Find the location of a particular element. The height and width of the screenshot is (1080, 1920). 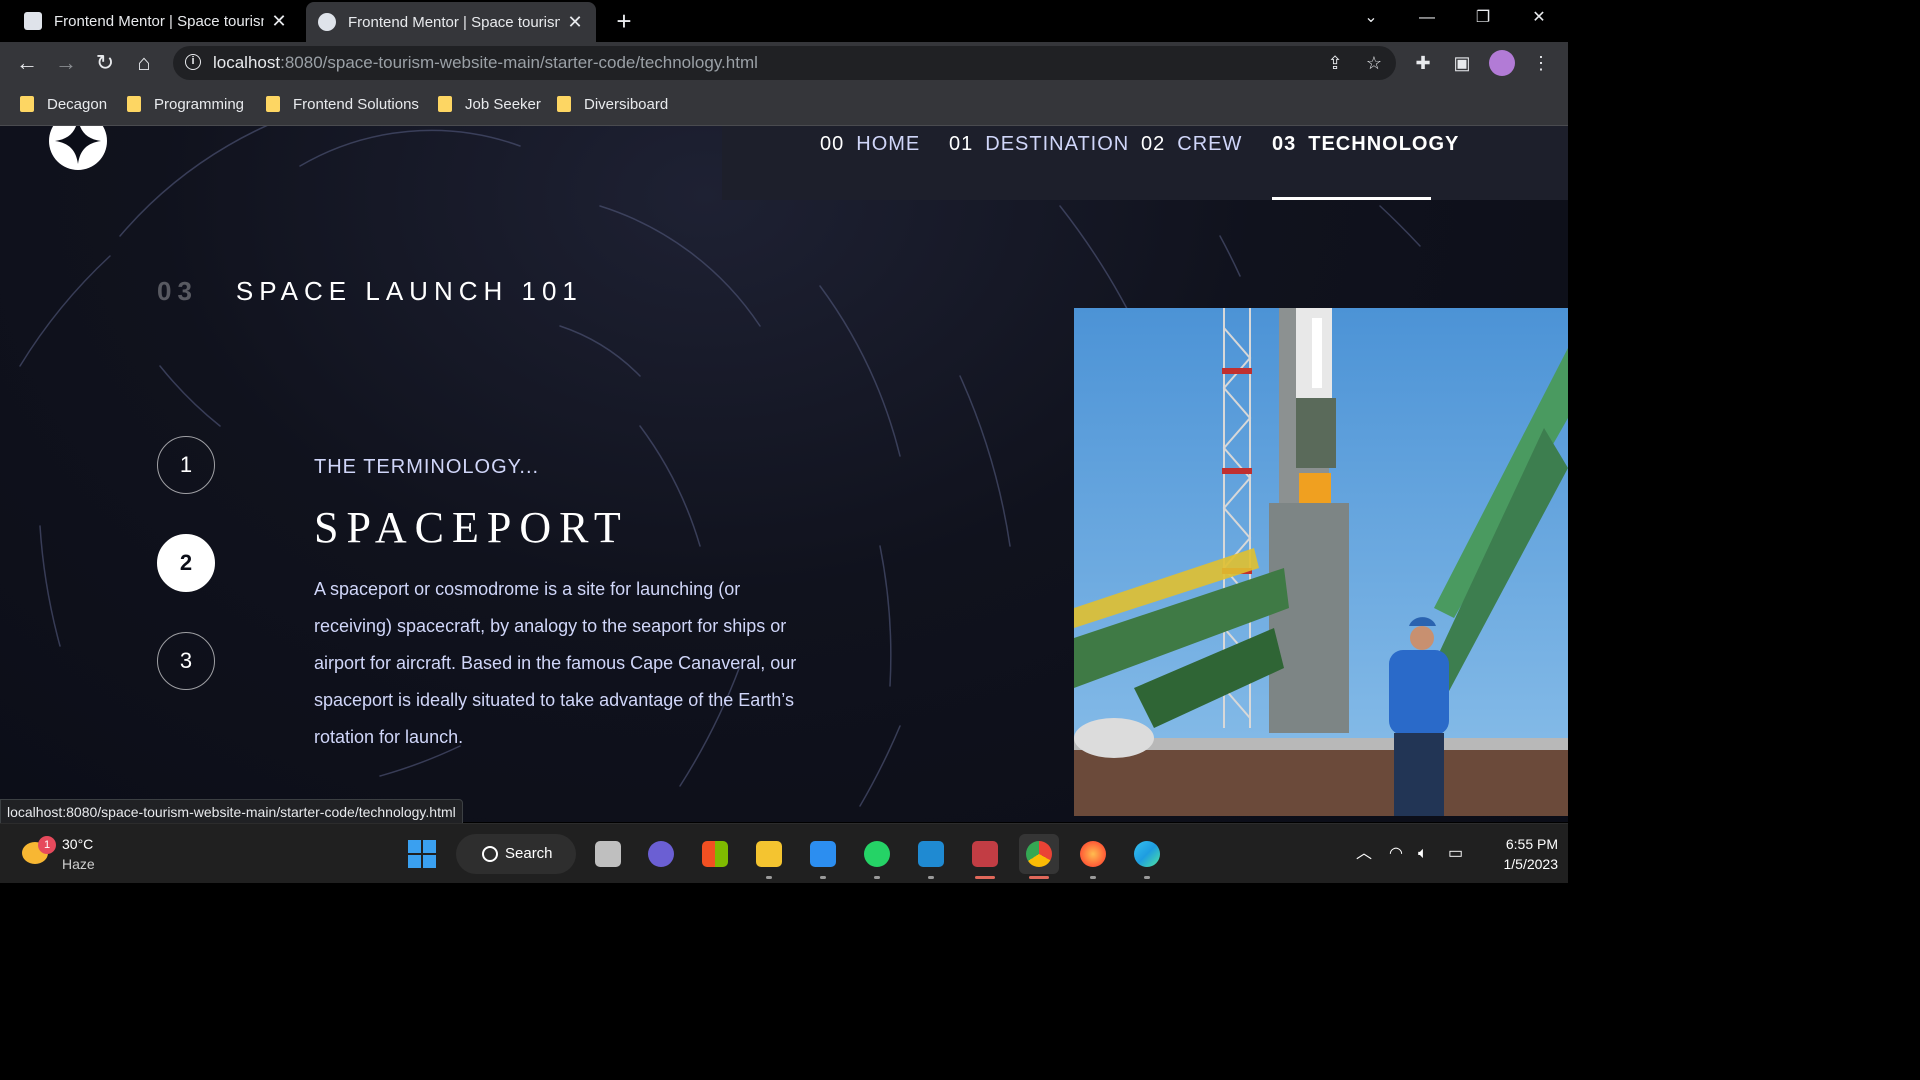

star-logo-icon is located at coordinates (78, 145).